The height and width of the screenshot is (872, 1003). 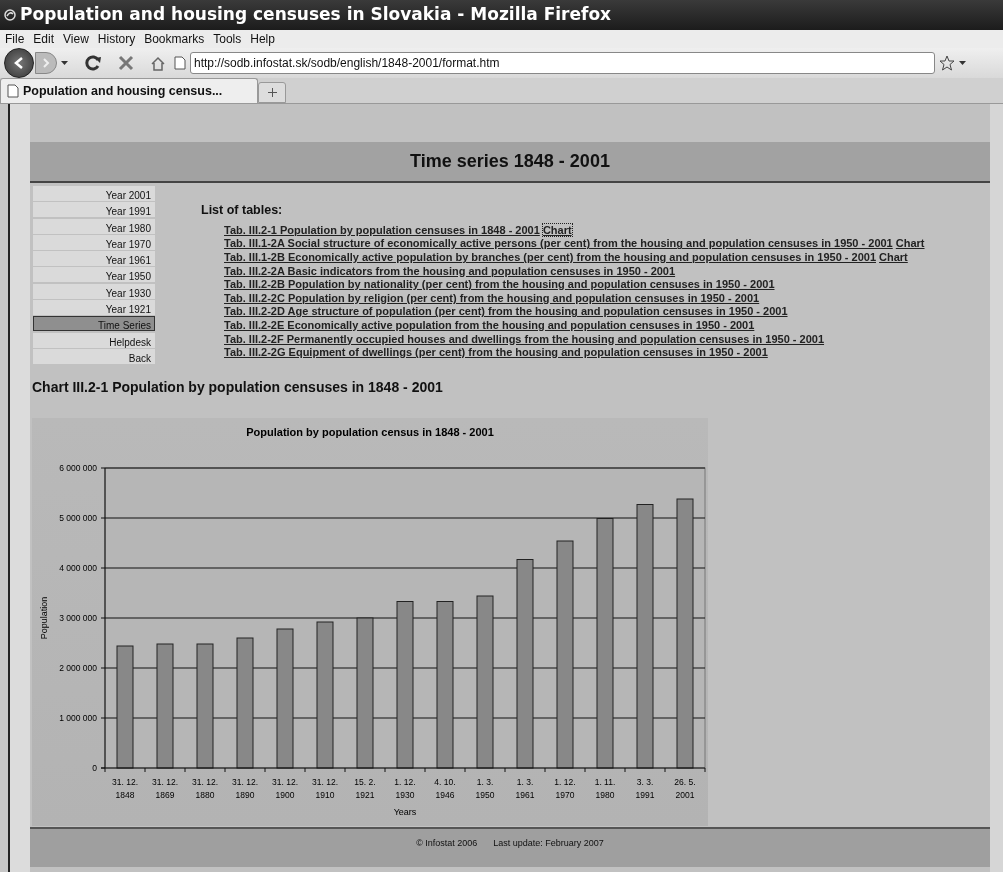 I want to click on copyright-text: © Infostat 2006, so click(x=447, y=844).